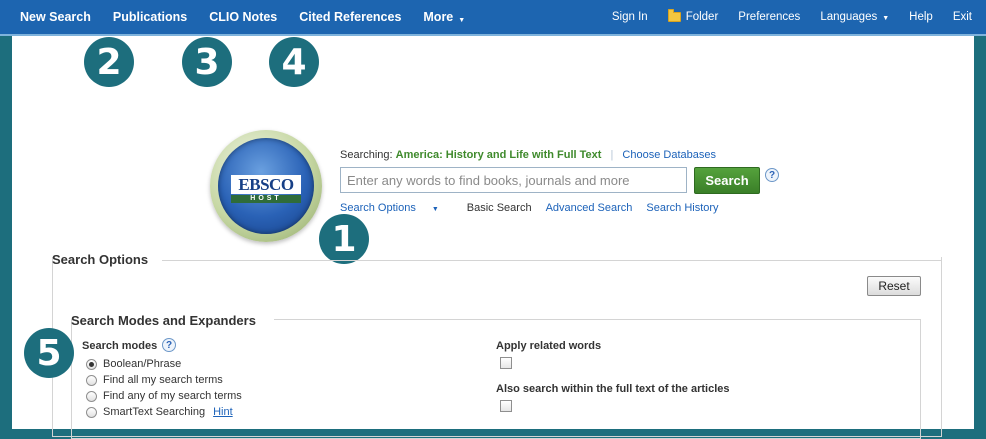 This screenshot has width=986, height=439. I want to click on search-history-link: Search History, so click(682, 208).